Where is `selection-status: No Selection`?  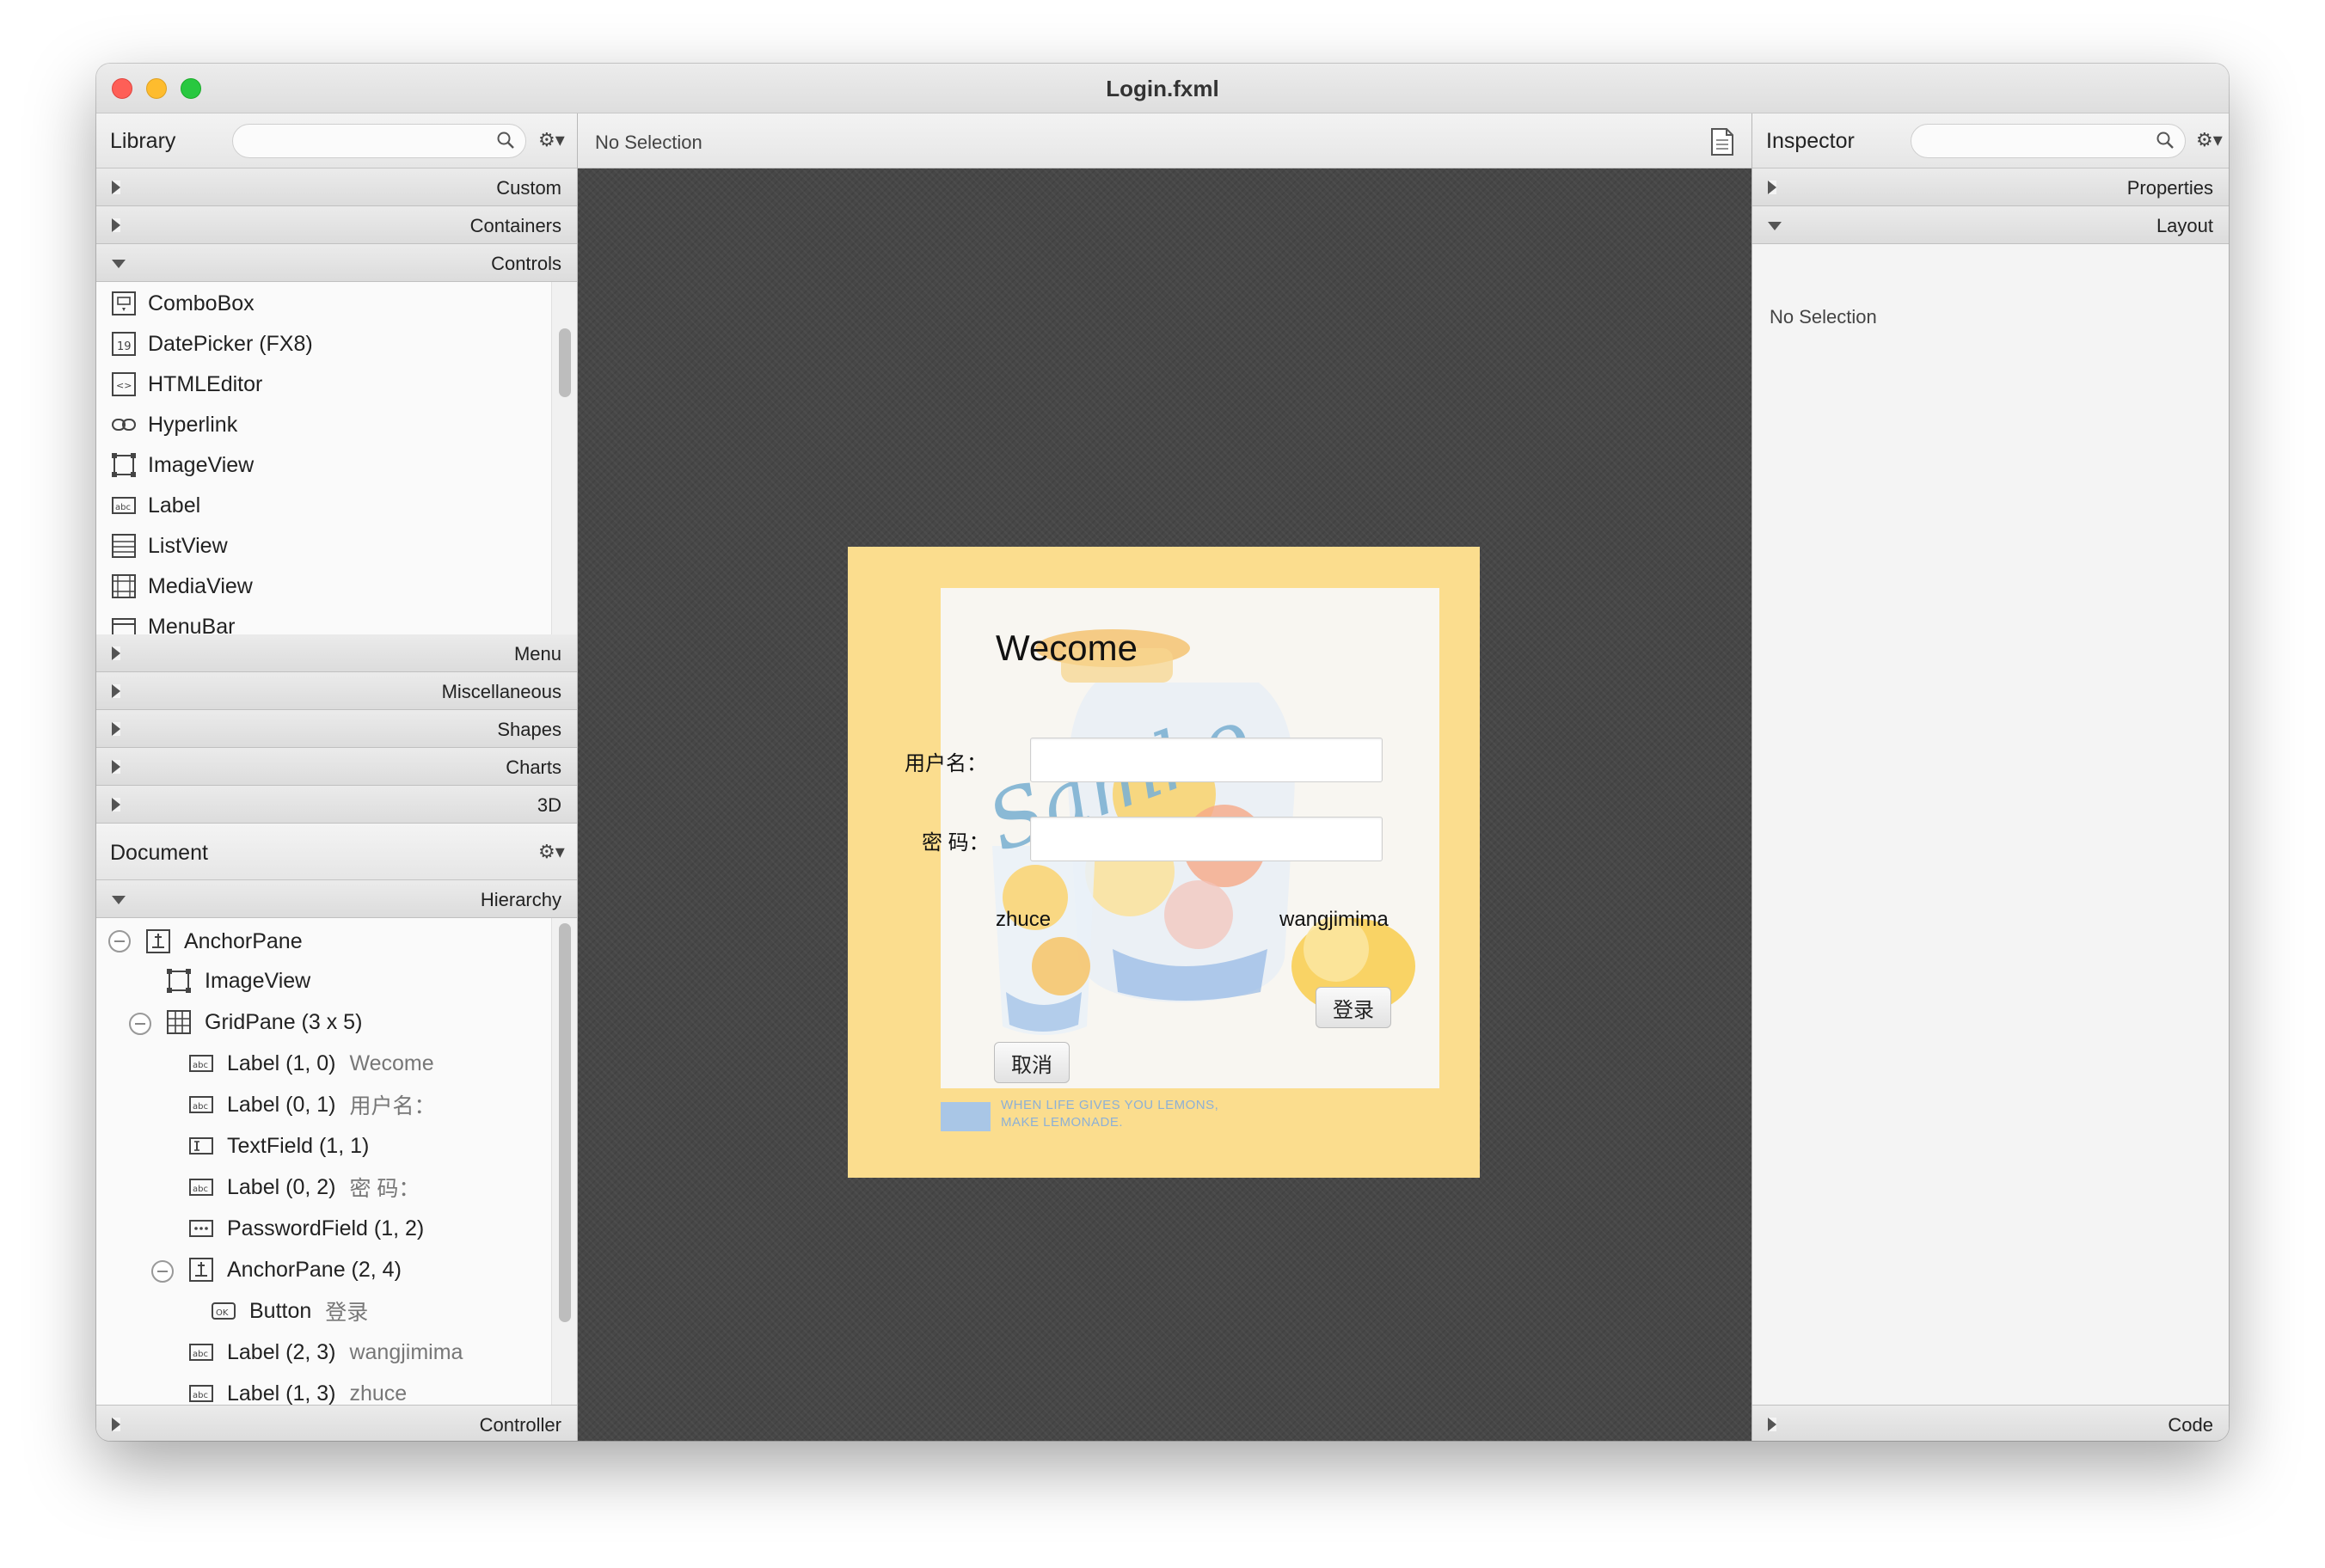 selection-status: No Selection is located at coordinates (648, 142).